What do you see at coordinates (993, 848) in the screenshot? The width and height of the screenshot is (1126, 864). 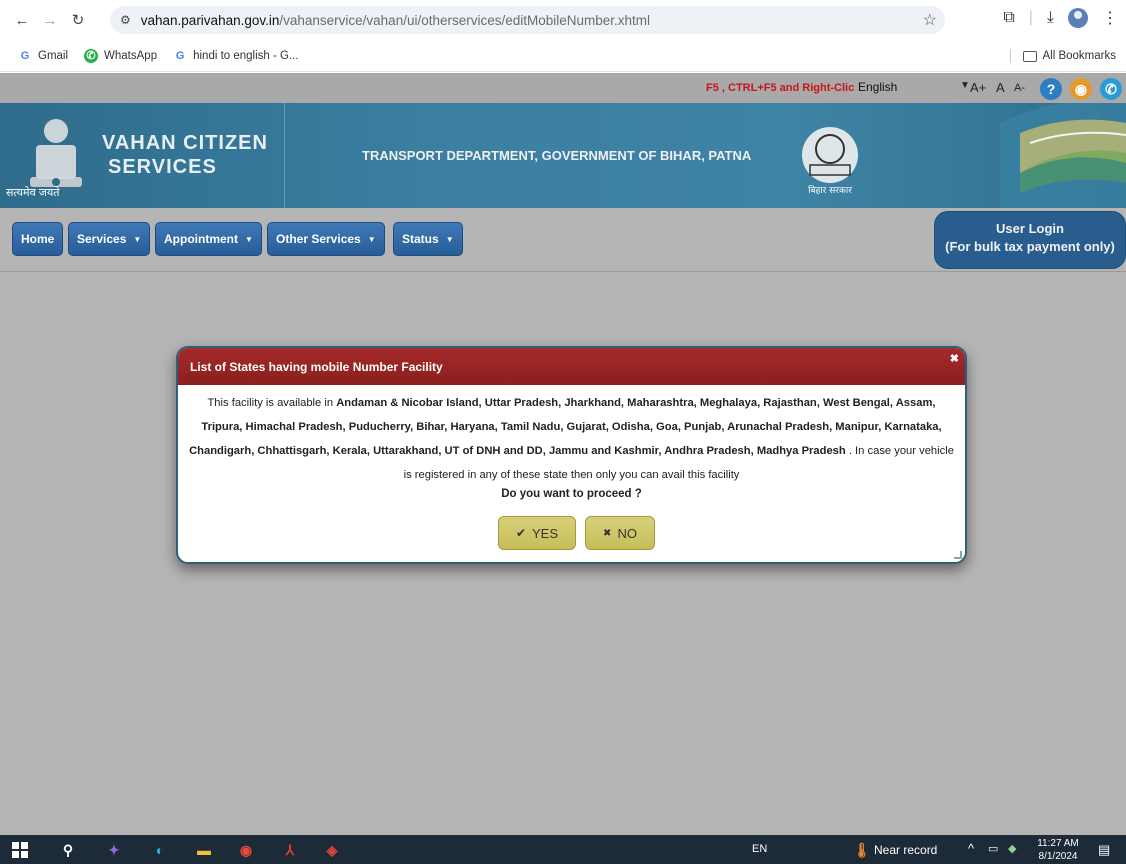 I see `network-icon: ▭` at bounding box center [993, 848].